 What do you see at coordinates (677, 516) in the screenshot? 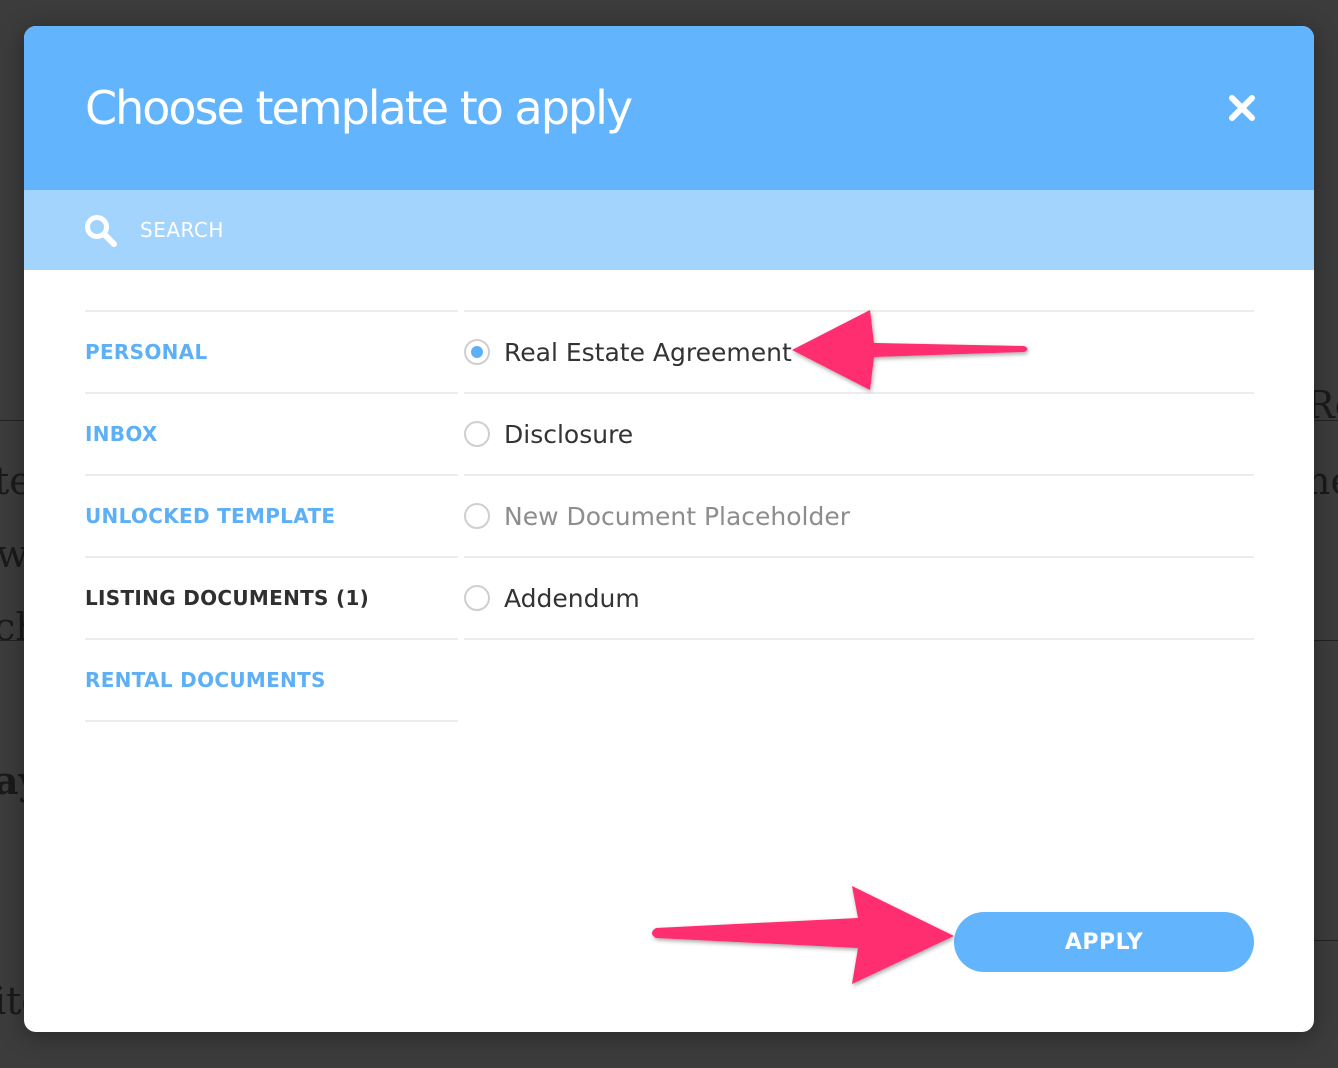
I see `template-label: New Document Placeholder` at bounding box center [677, 516].